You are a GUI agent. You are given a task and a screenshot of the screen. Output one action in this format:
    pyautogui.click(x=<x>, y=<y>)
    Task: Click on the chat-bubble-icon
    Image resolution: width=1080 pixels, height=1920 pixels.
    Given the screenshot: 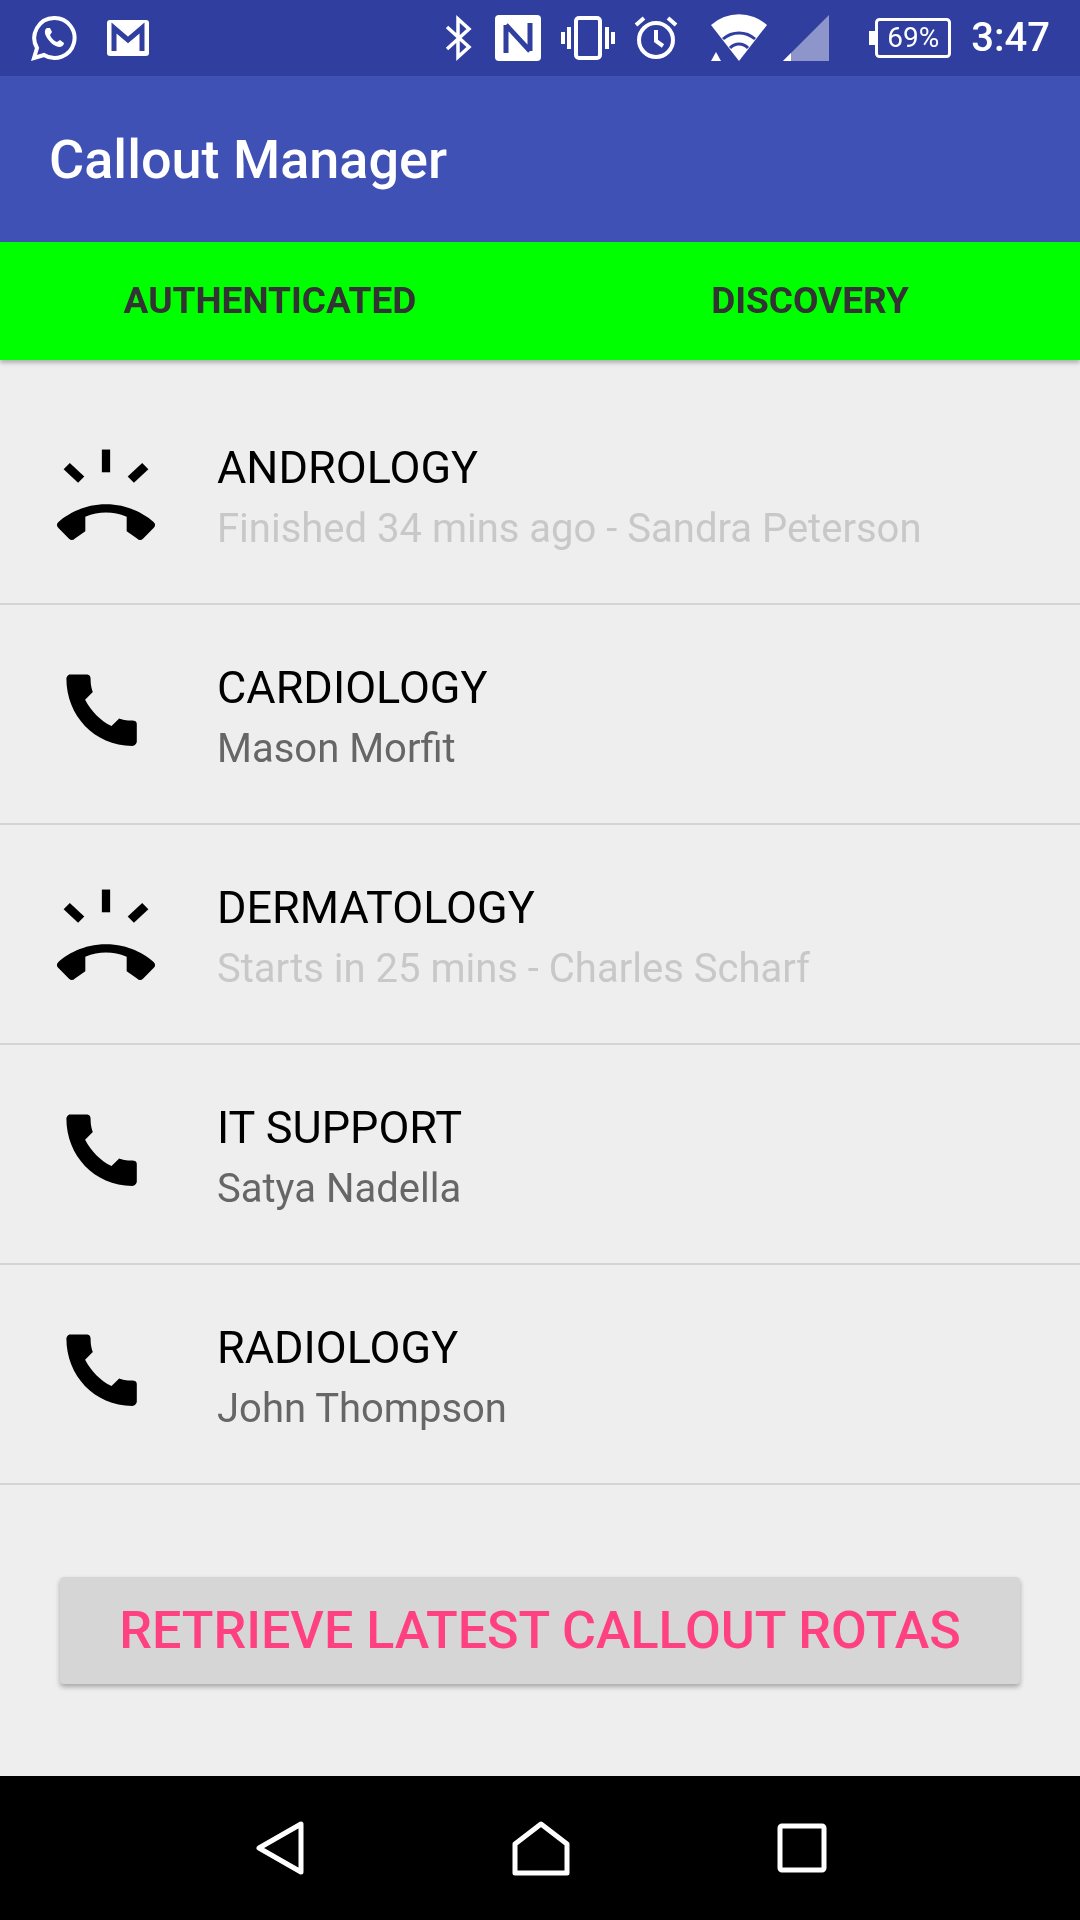 What is the action you would take?
    pyautogui.click(x=54, y=38)
    